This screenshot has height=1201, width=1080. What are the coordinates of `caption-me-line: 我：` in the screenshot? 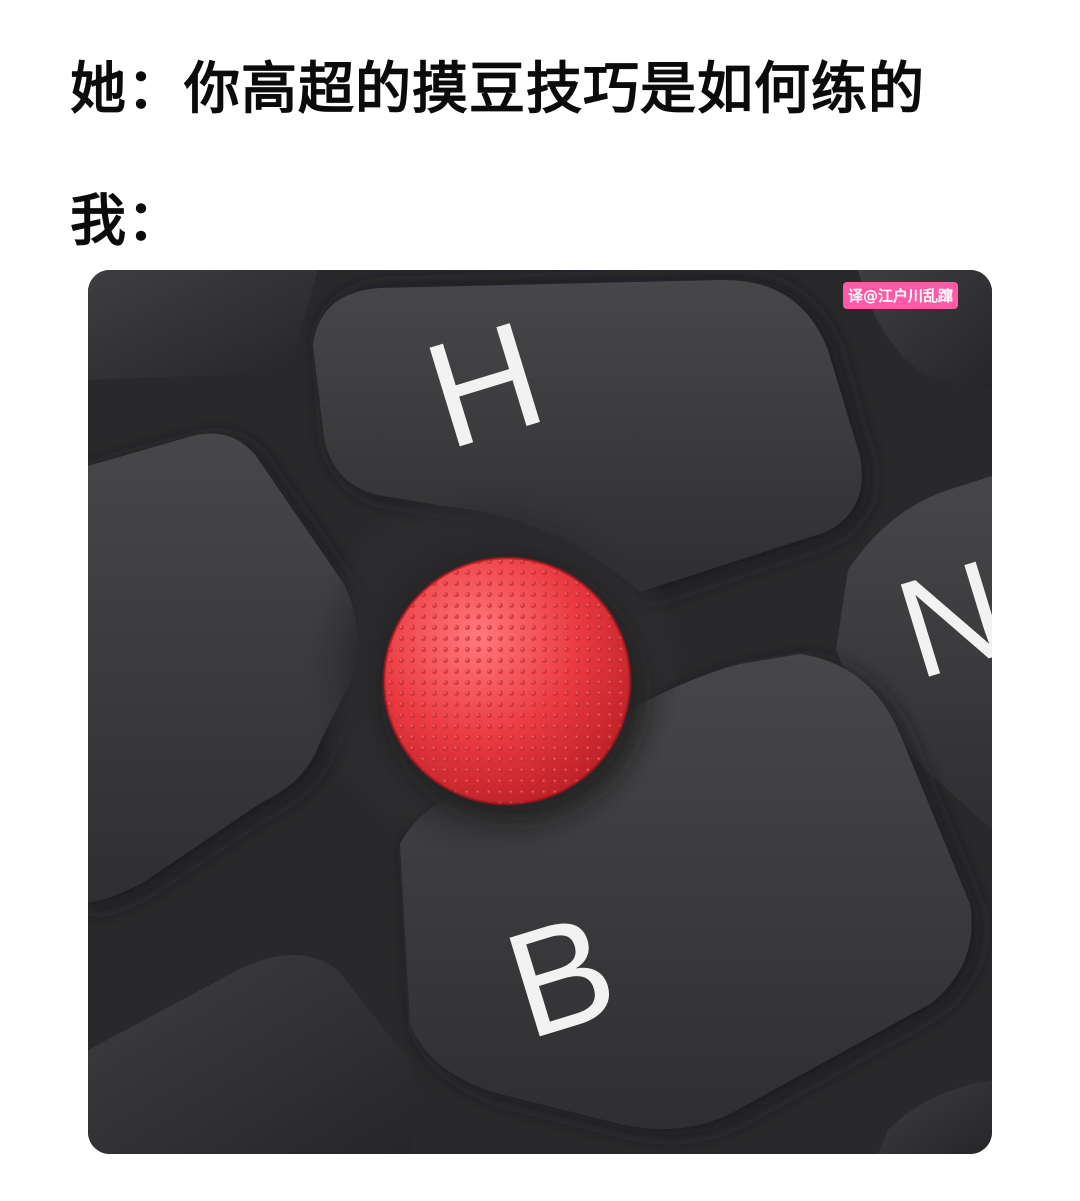 It's located at (127, 221).